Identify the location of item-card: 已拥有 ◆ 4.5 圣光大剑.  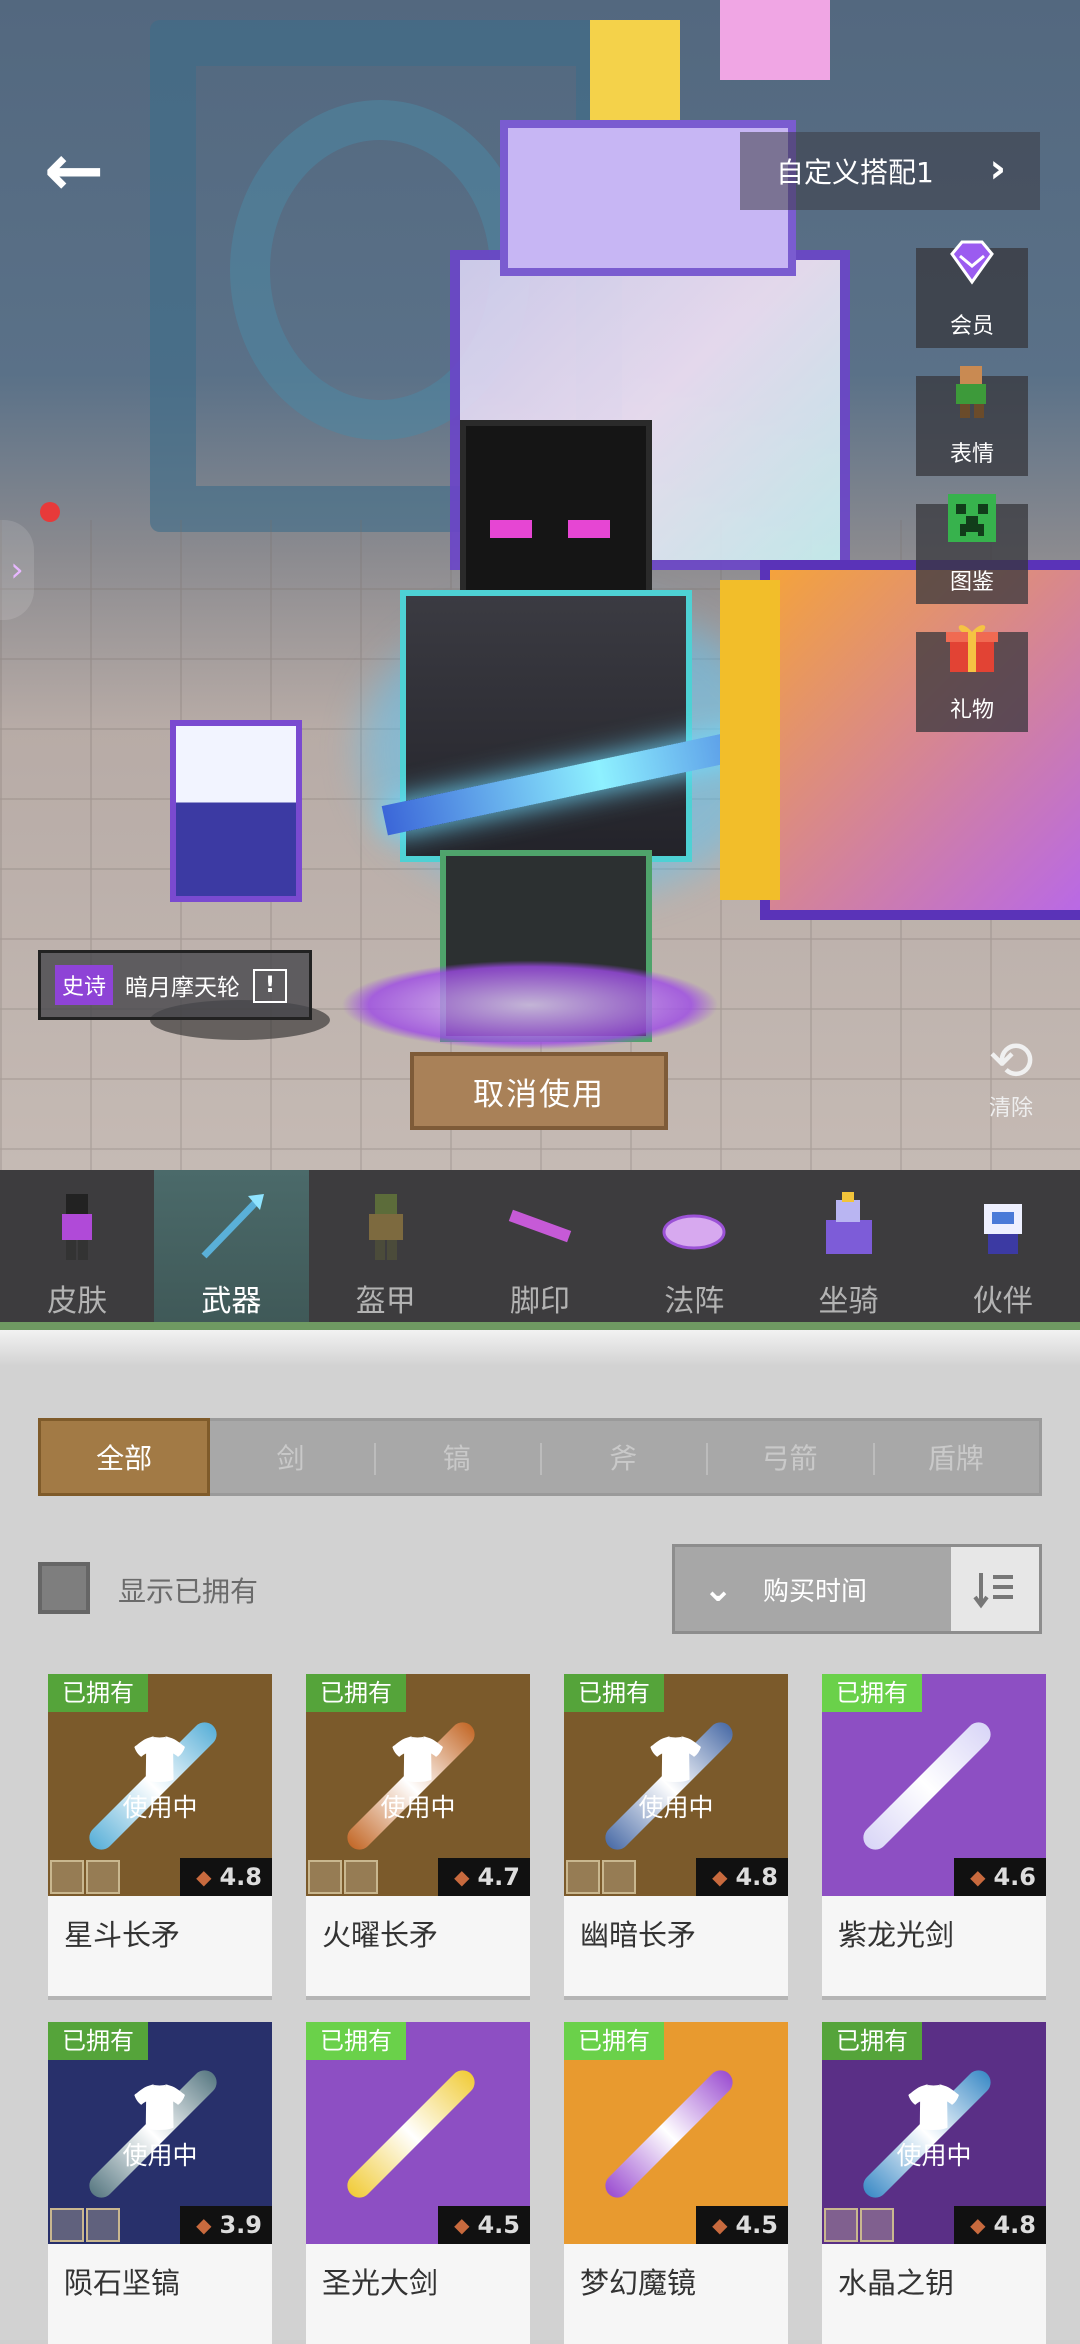
(418, 2183).